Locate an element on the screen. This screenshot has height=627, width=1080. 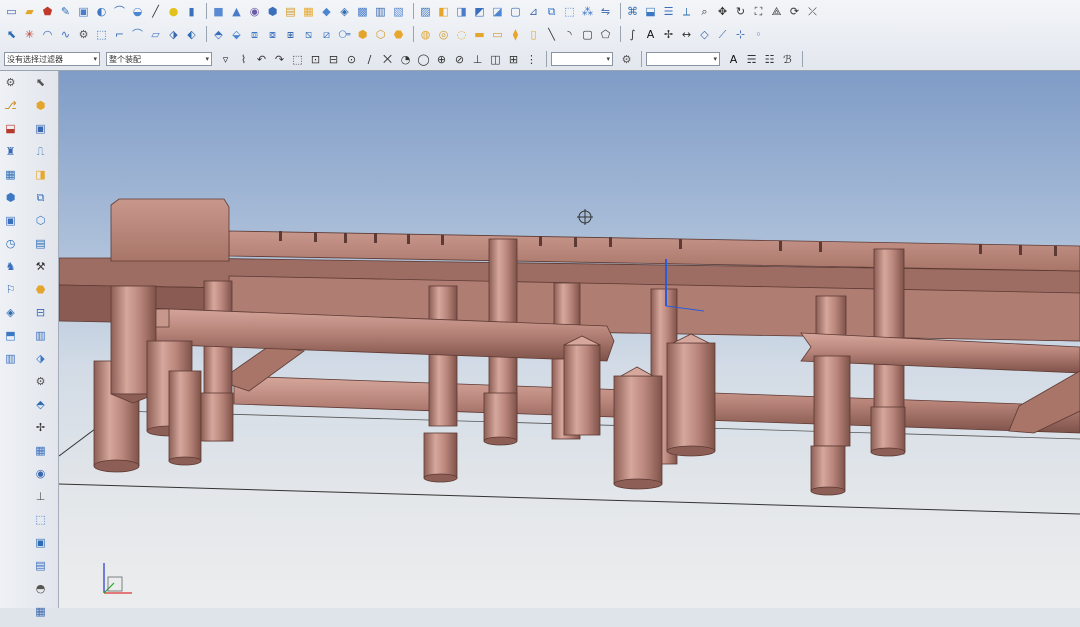
ejector-icon: ⊟ is located at coordinates (40, 312).